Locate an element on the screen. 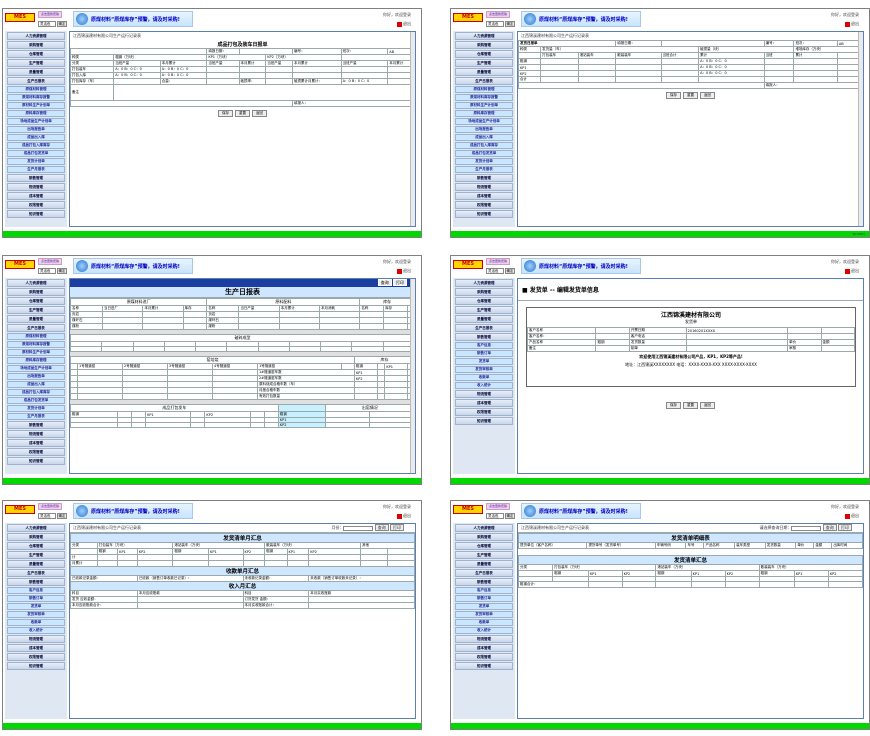 The height and width of the screenshot is (736, 870). sidebar-item: 仓库管理 is located at coordinates (36, 54).